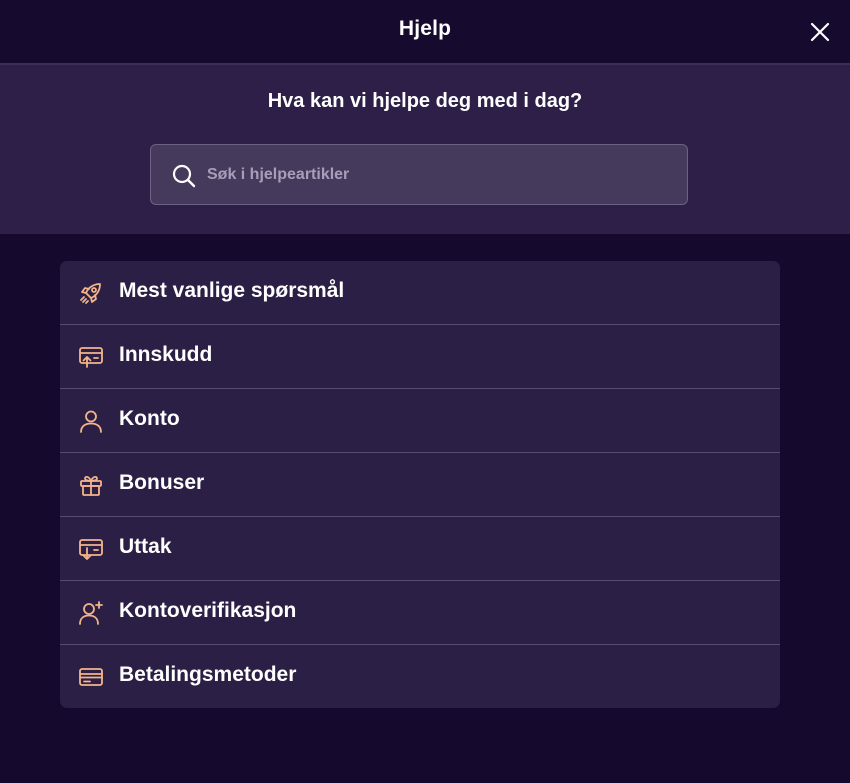  What do you see at coordinates (162, 482) in the screenshot?
I see `menu-item-label: Bonuser` at bounding box center [162, 482].